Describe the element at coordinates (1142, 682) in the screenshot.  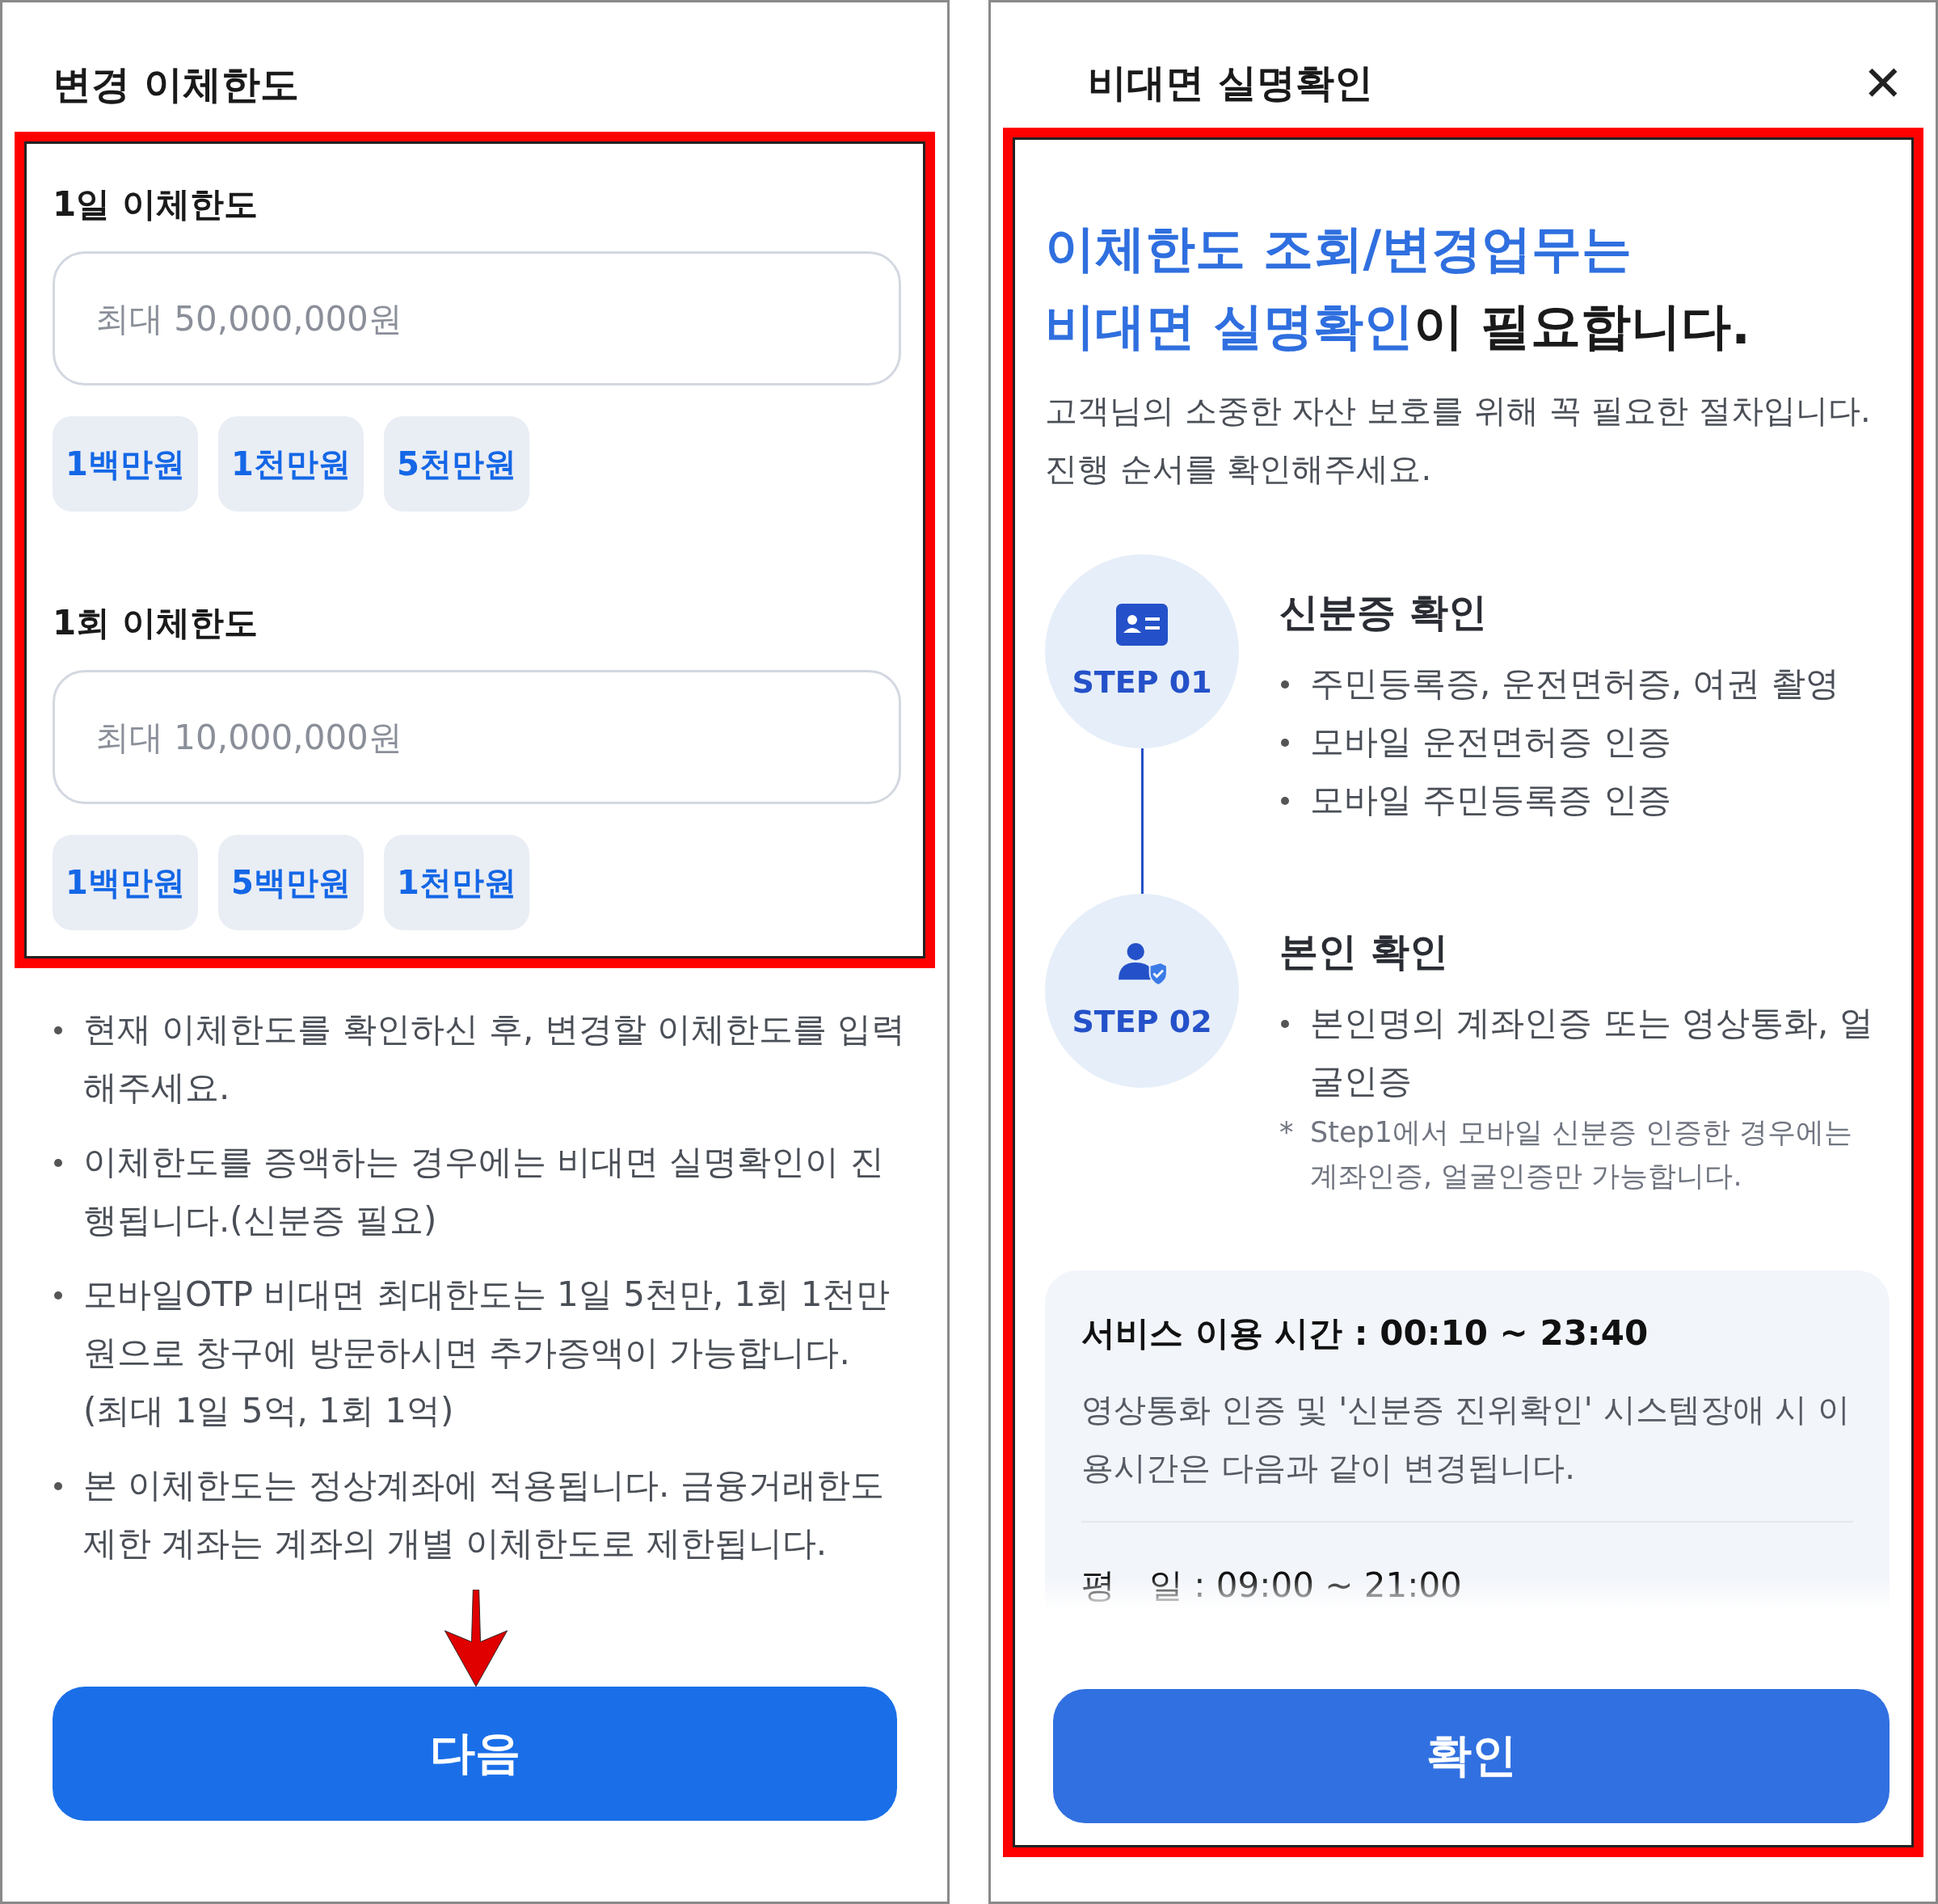
I see `step-label: STEP 01` at that location.